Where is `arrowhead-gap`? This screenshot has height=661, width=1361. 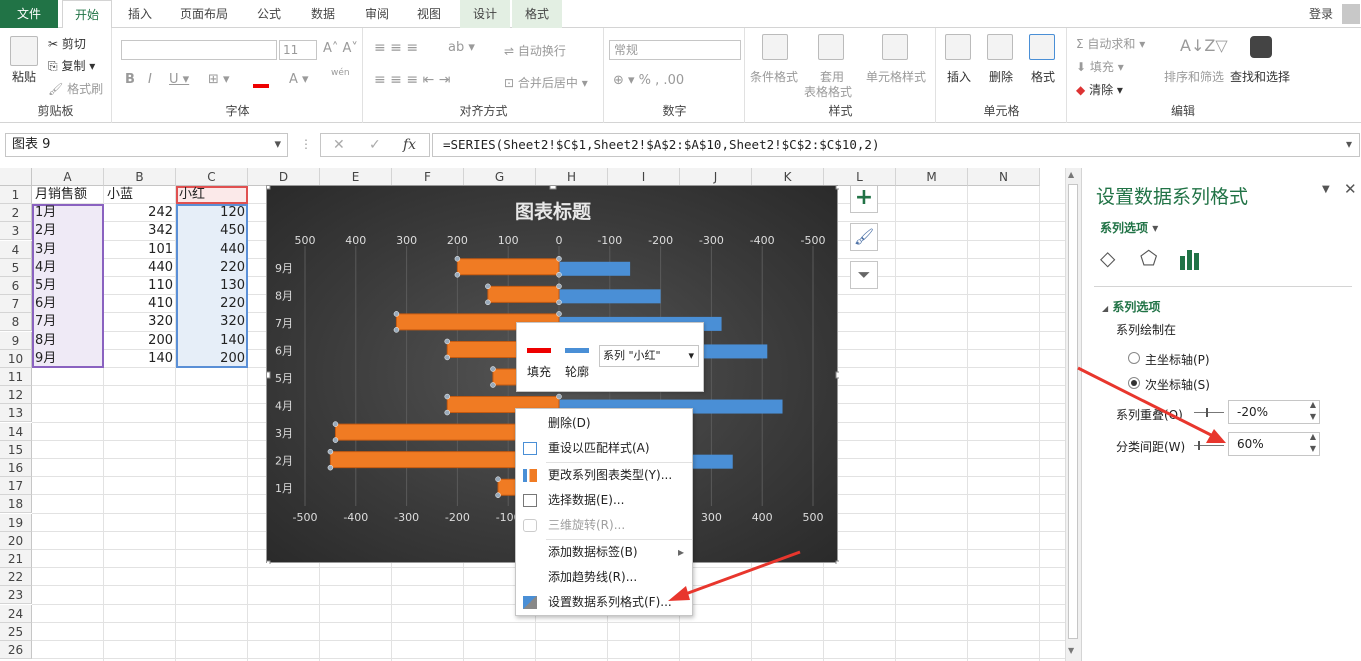
arrowhead-gap is located at coordinates (1216, 436).